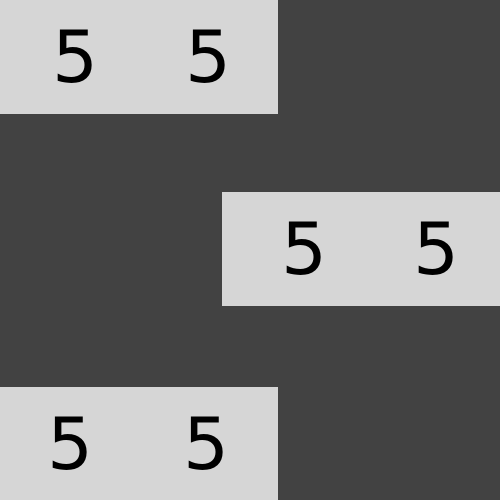  I want to click on tile-row-3: 5 5, so click(139, 443).